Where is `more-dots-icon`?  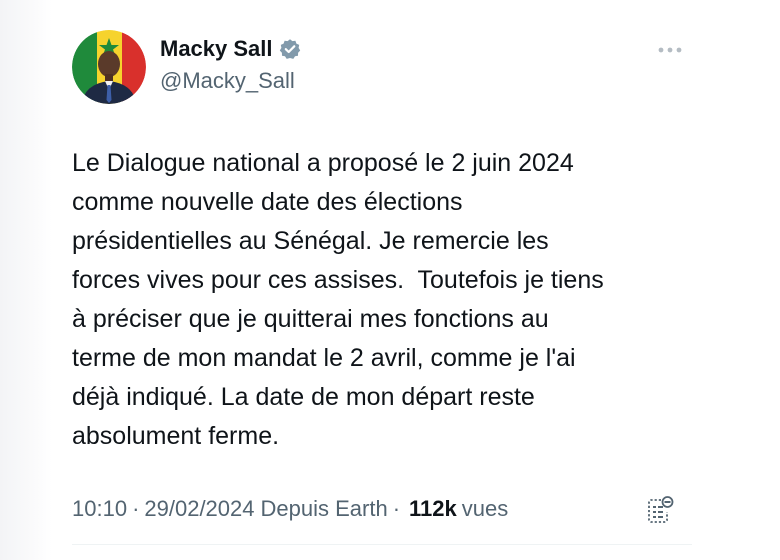
more-dots-icon is located at coordinates (670, 50).